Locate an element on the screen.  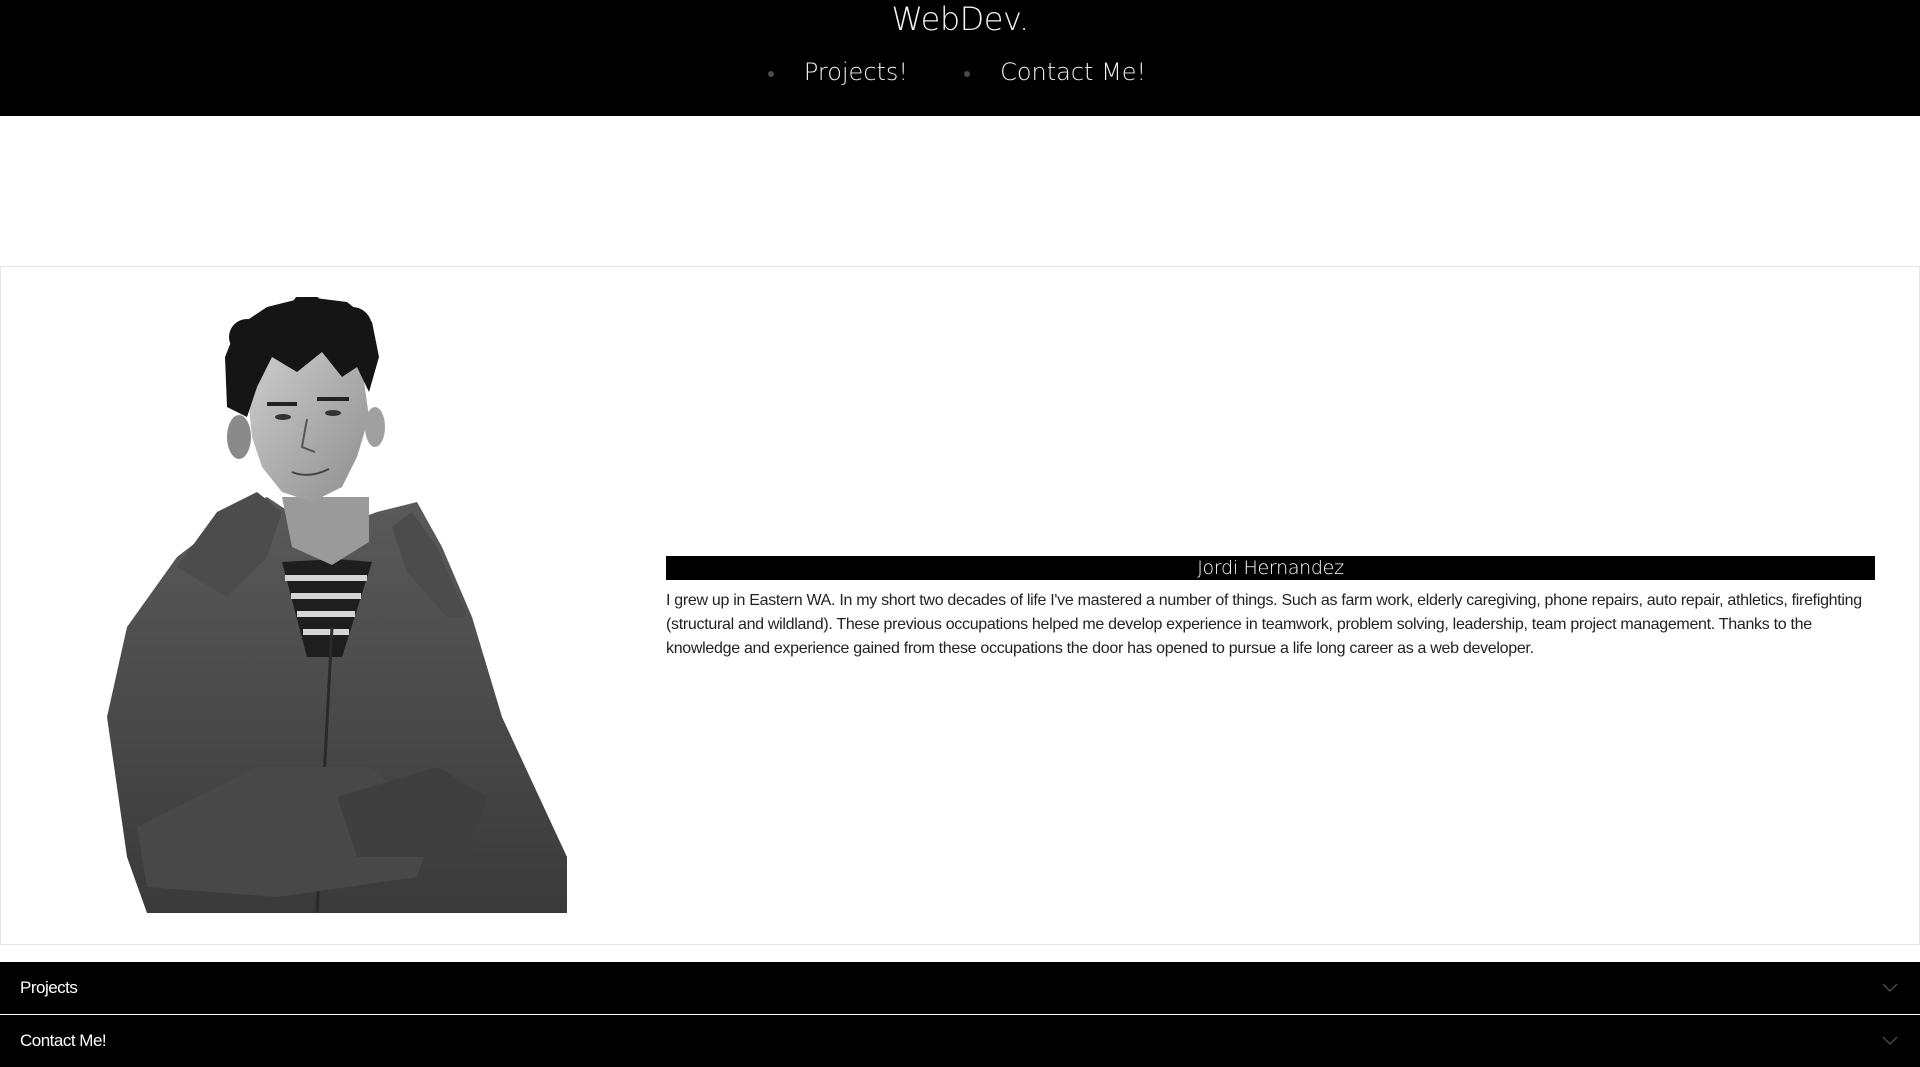
nav-item-contact: Contact Me! is located at coordinates (1055, 72).